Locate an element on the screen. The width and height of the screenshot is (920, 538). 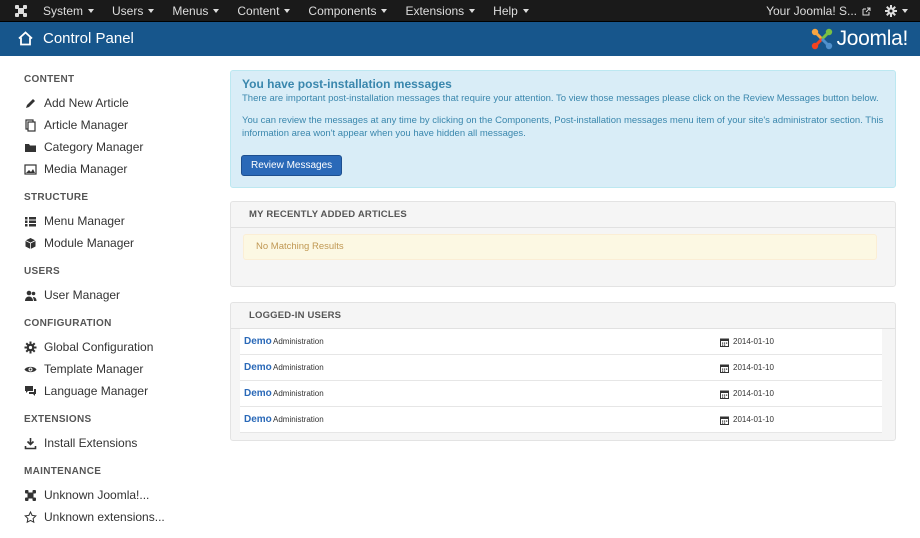
sidebar-item-label: Article Manager is located at coordinates (86, 125).